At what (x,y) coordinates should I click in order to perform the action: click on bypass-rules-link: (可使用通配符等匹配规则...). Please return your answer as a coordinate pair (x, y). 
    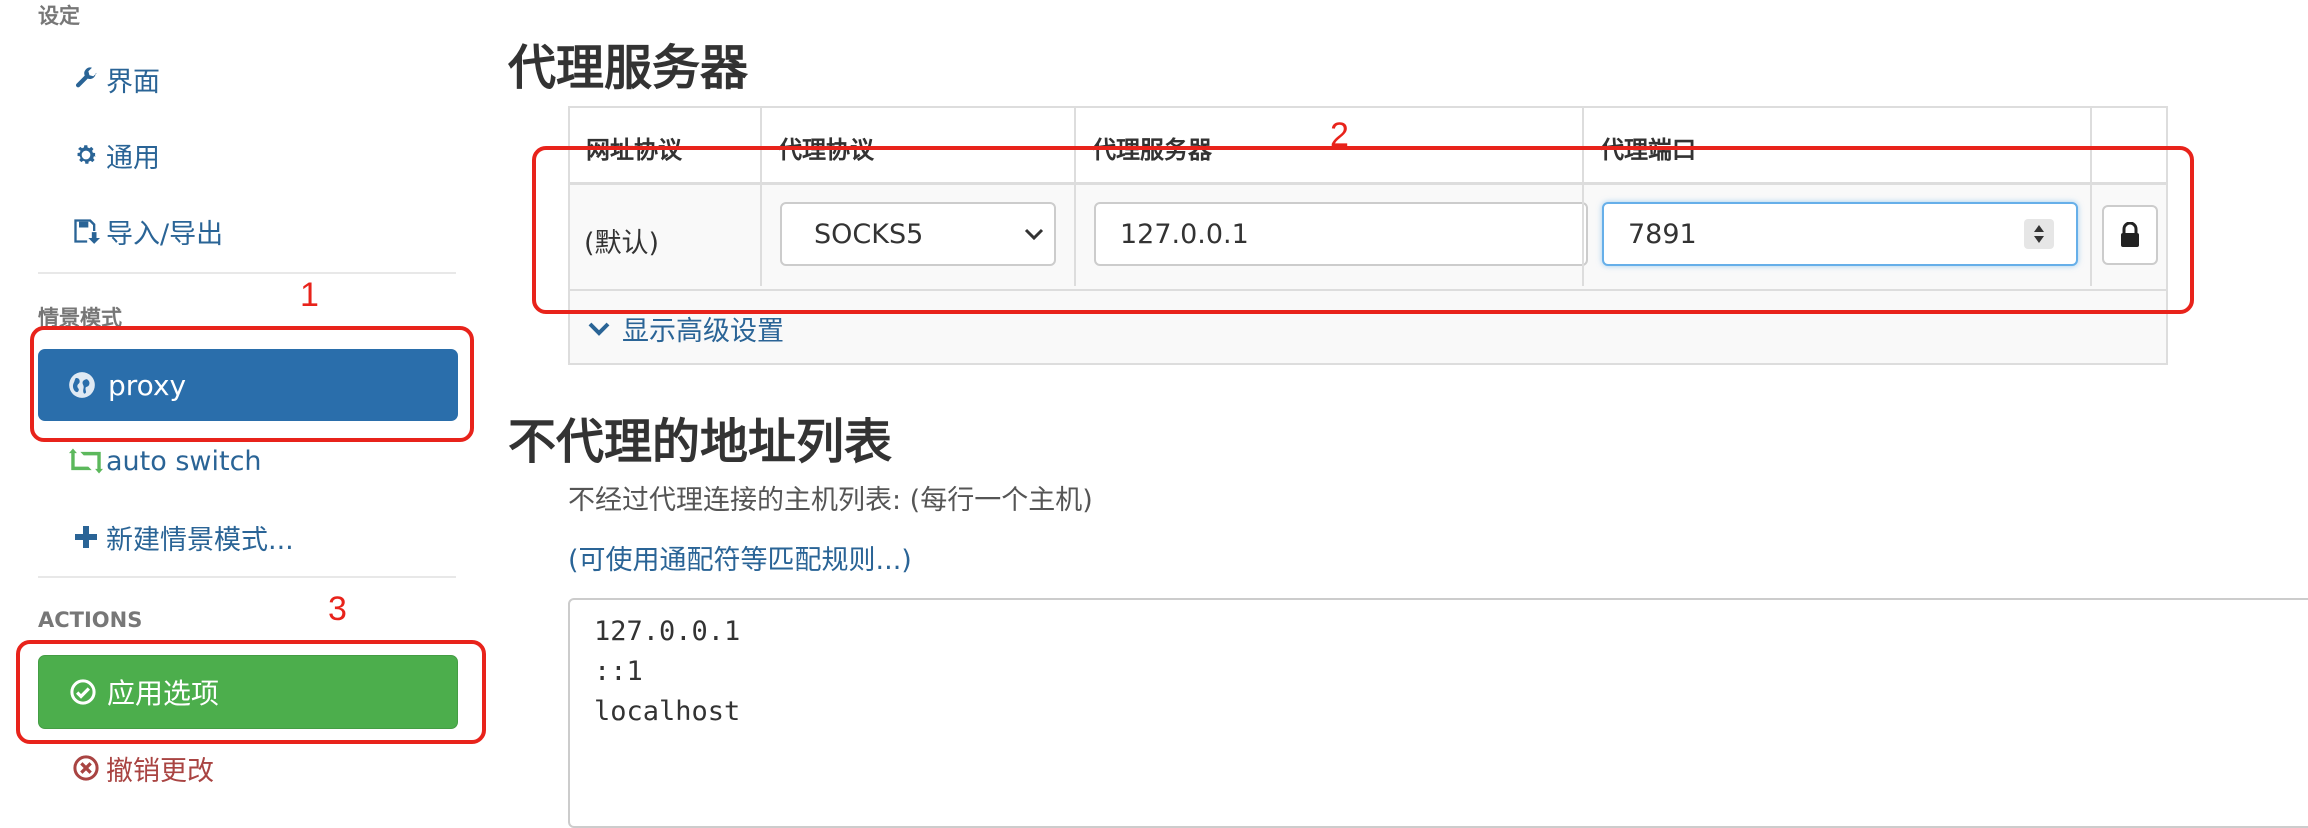
    Looking at the image, I should click on (740, 557).